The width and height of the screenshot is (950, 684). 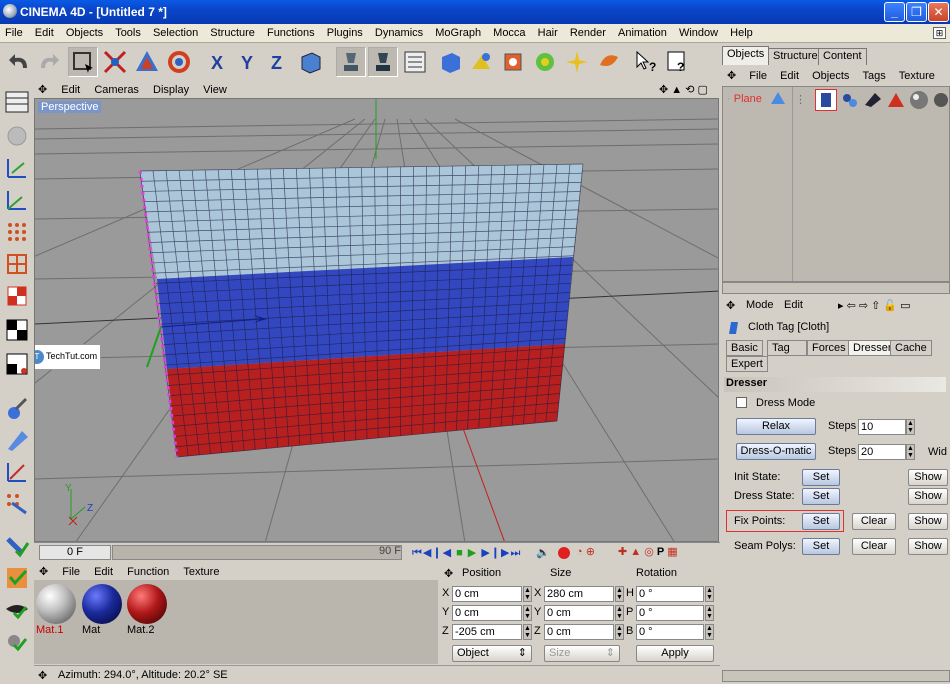 What do you see at coordinates (383, 62) in the screenshot?
I see `object-mode-icon` at bounding box center [383, 62].